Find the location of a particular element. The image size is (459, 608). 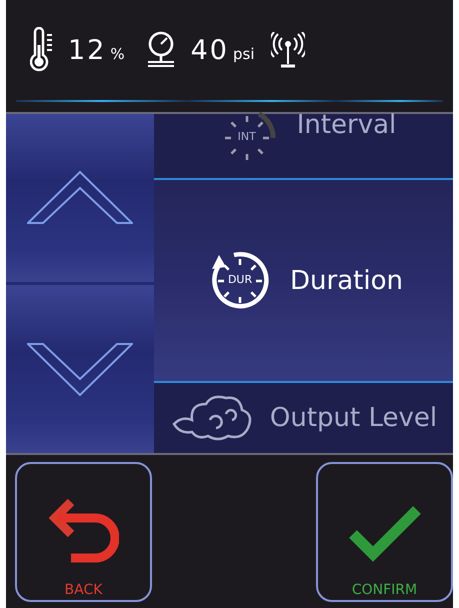

menu-item-label: Interval is located at coordinates (346, 125).